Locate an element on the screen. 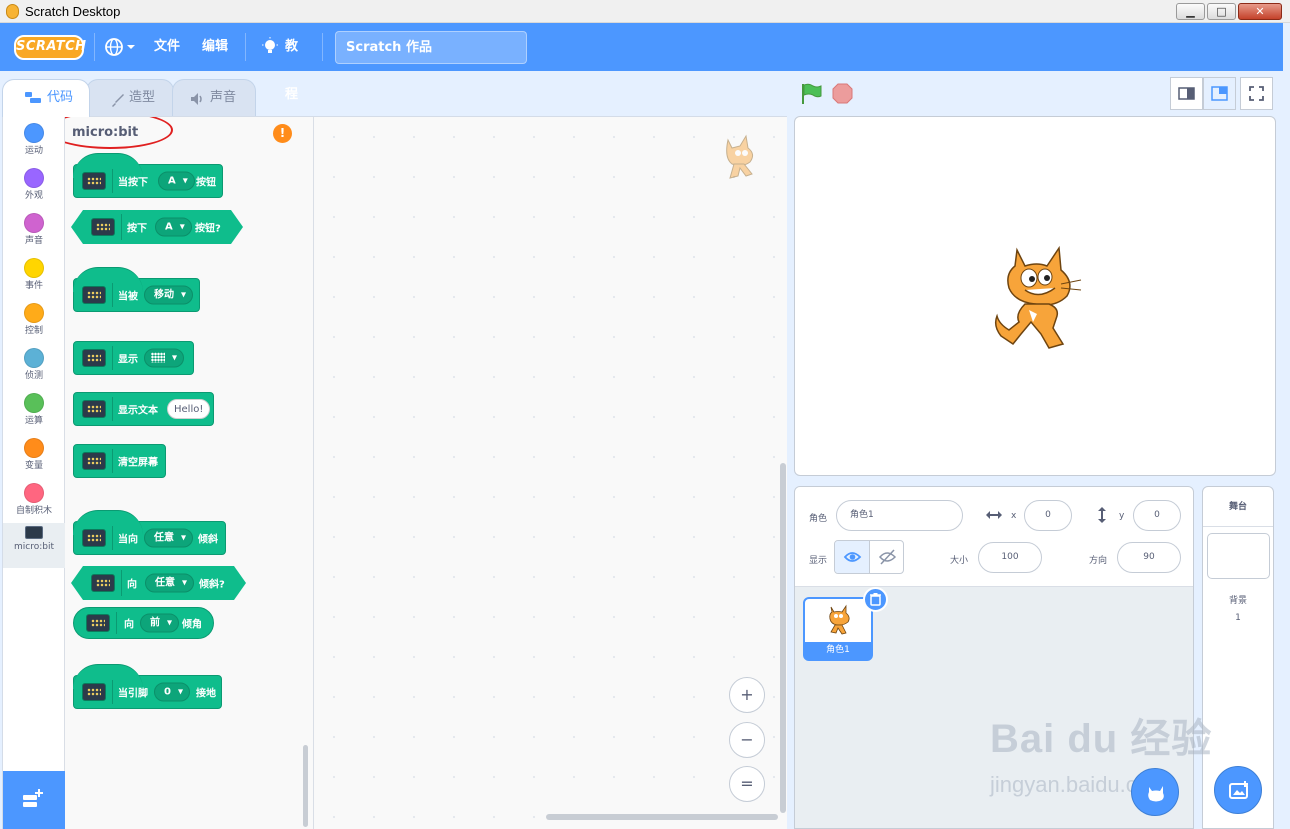 This screenshot has height=829, width=1290. normal-stage-icon is located at coordinates (1219, 93).